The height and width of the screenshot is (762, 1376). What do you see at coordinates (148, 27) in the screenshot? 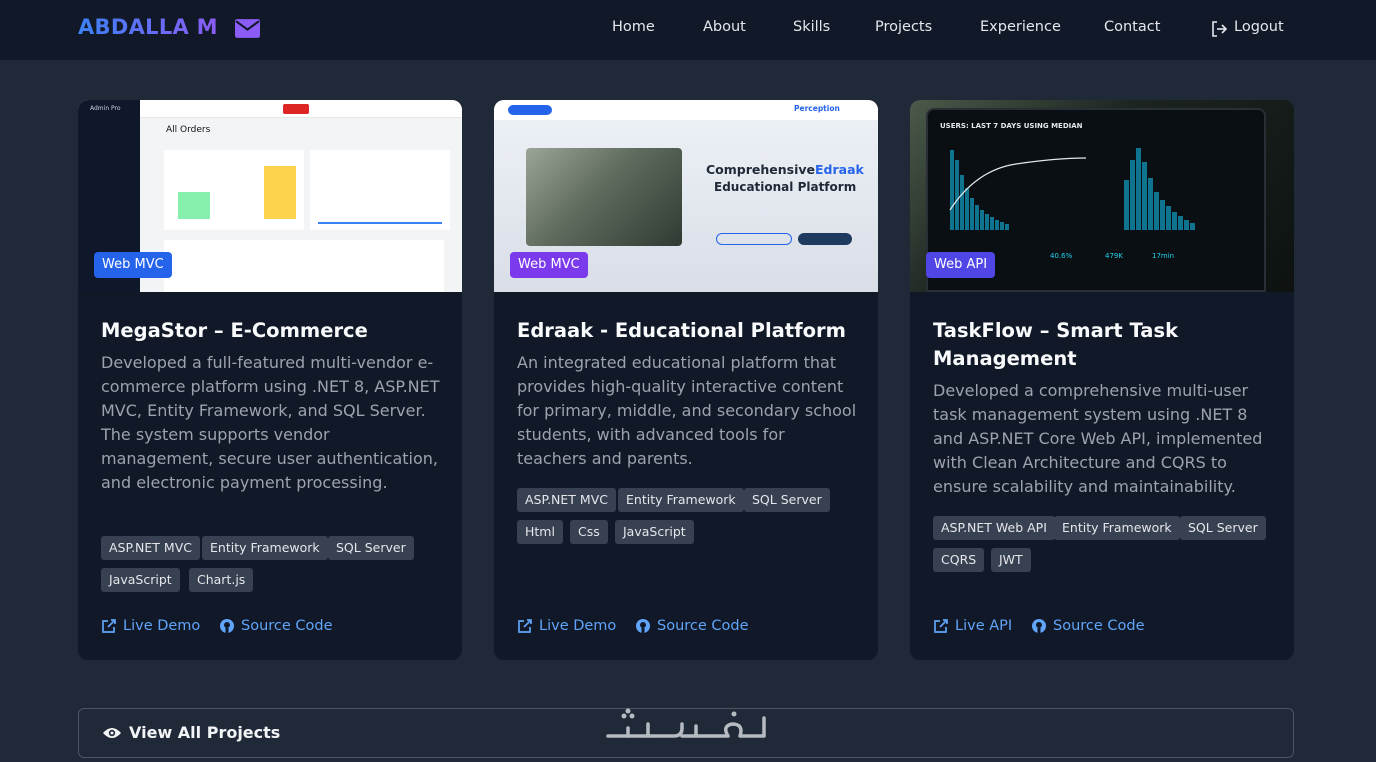
I see `brand-logo: ABDALLA M` at bounding box center [148, 27].